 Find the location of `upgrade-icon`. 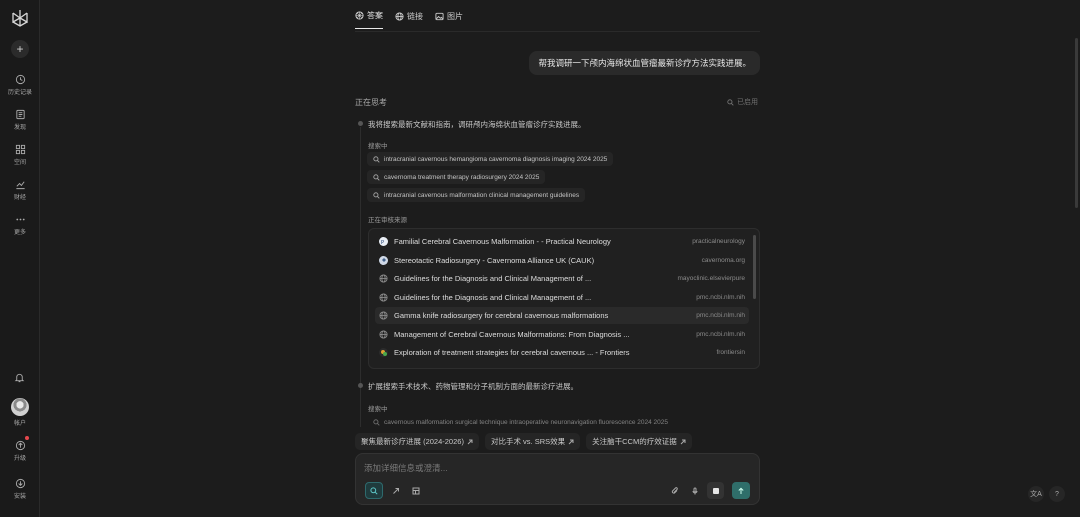

upgrade-icon is located at coordinates (20, 445).